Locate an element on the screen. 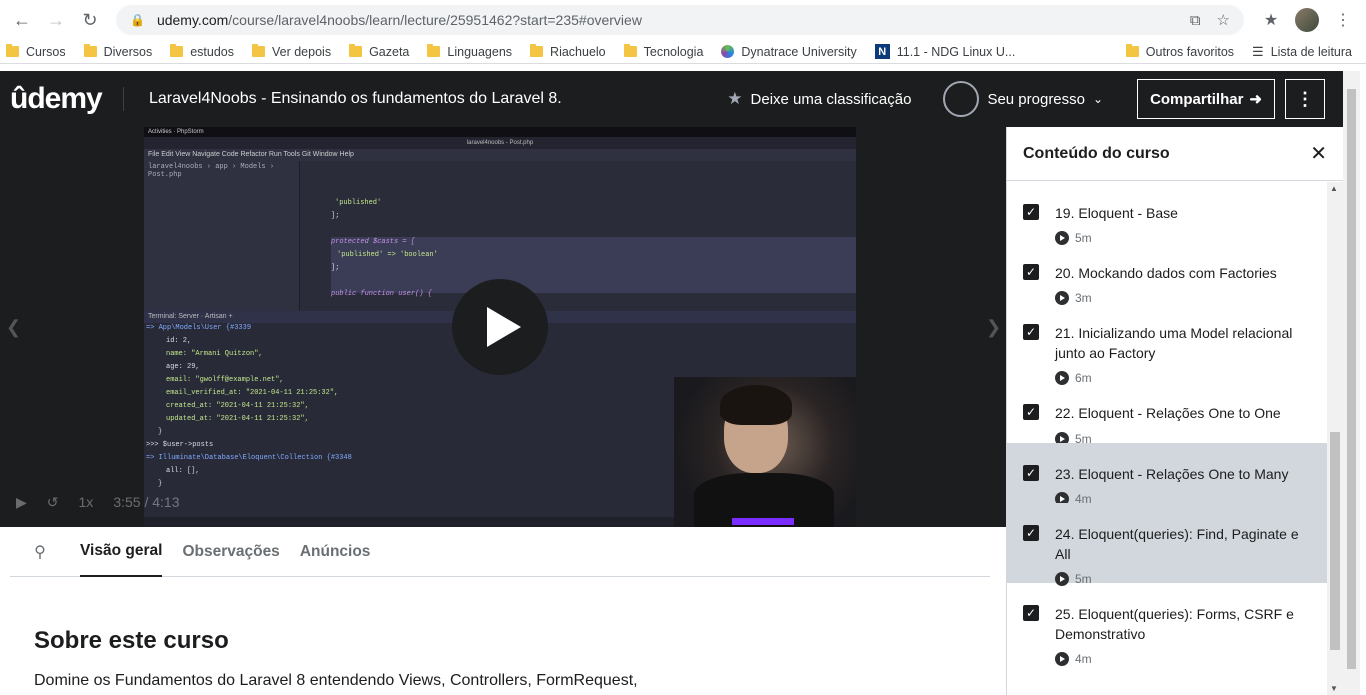 Image resolution: width=1366 pixels, height=695 pixels. content-tabs: ⚲ Visão geral Observações Anúncios is located at coordinates (500, 552).